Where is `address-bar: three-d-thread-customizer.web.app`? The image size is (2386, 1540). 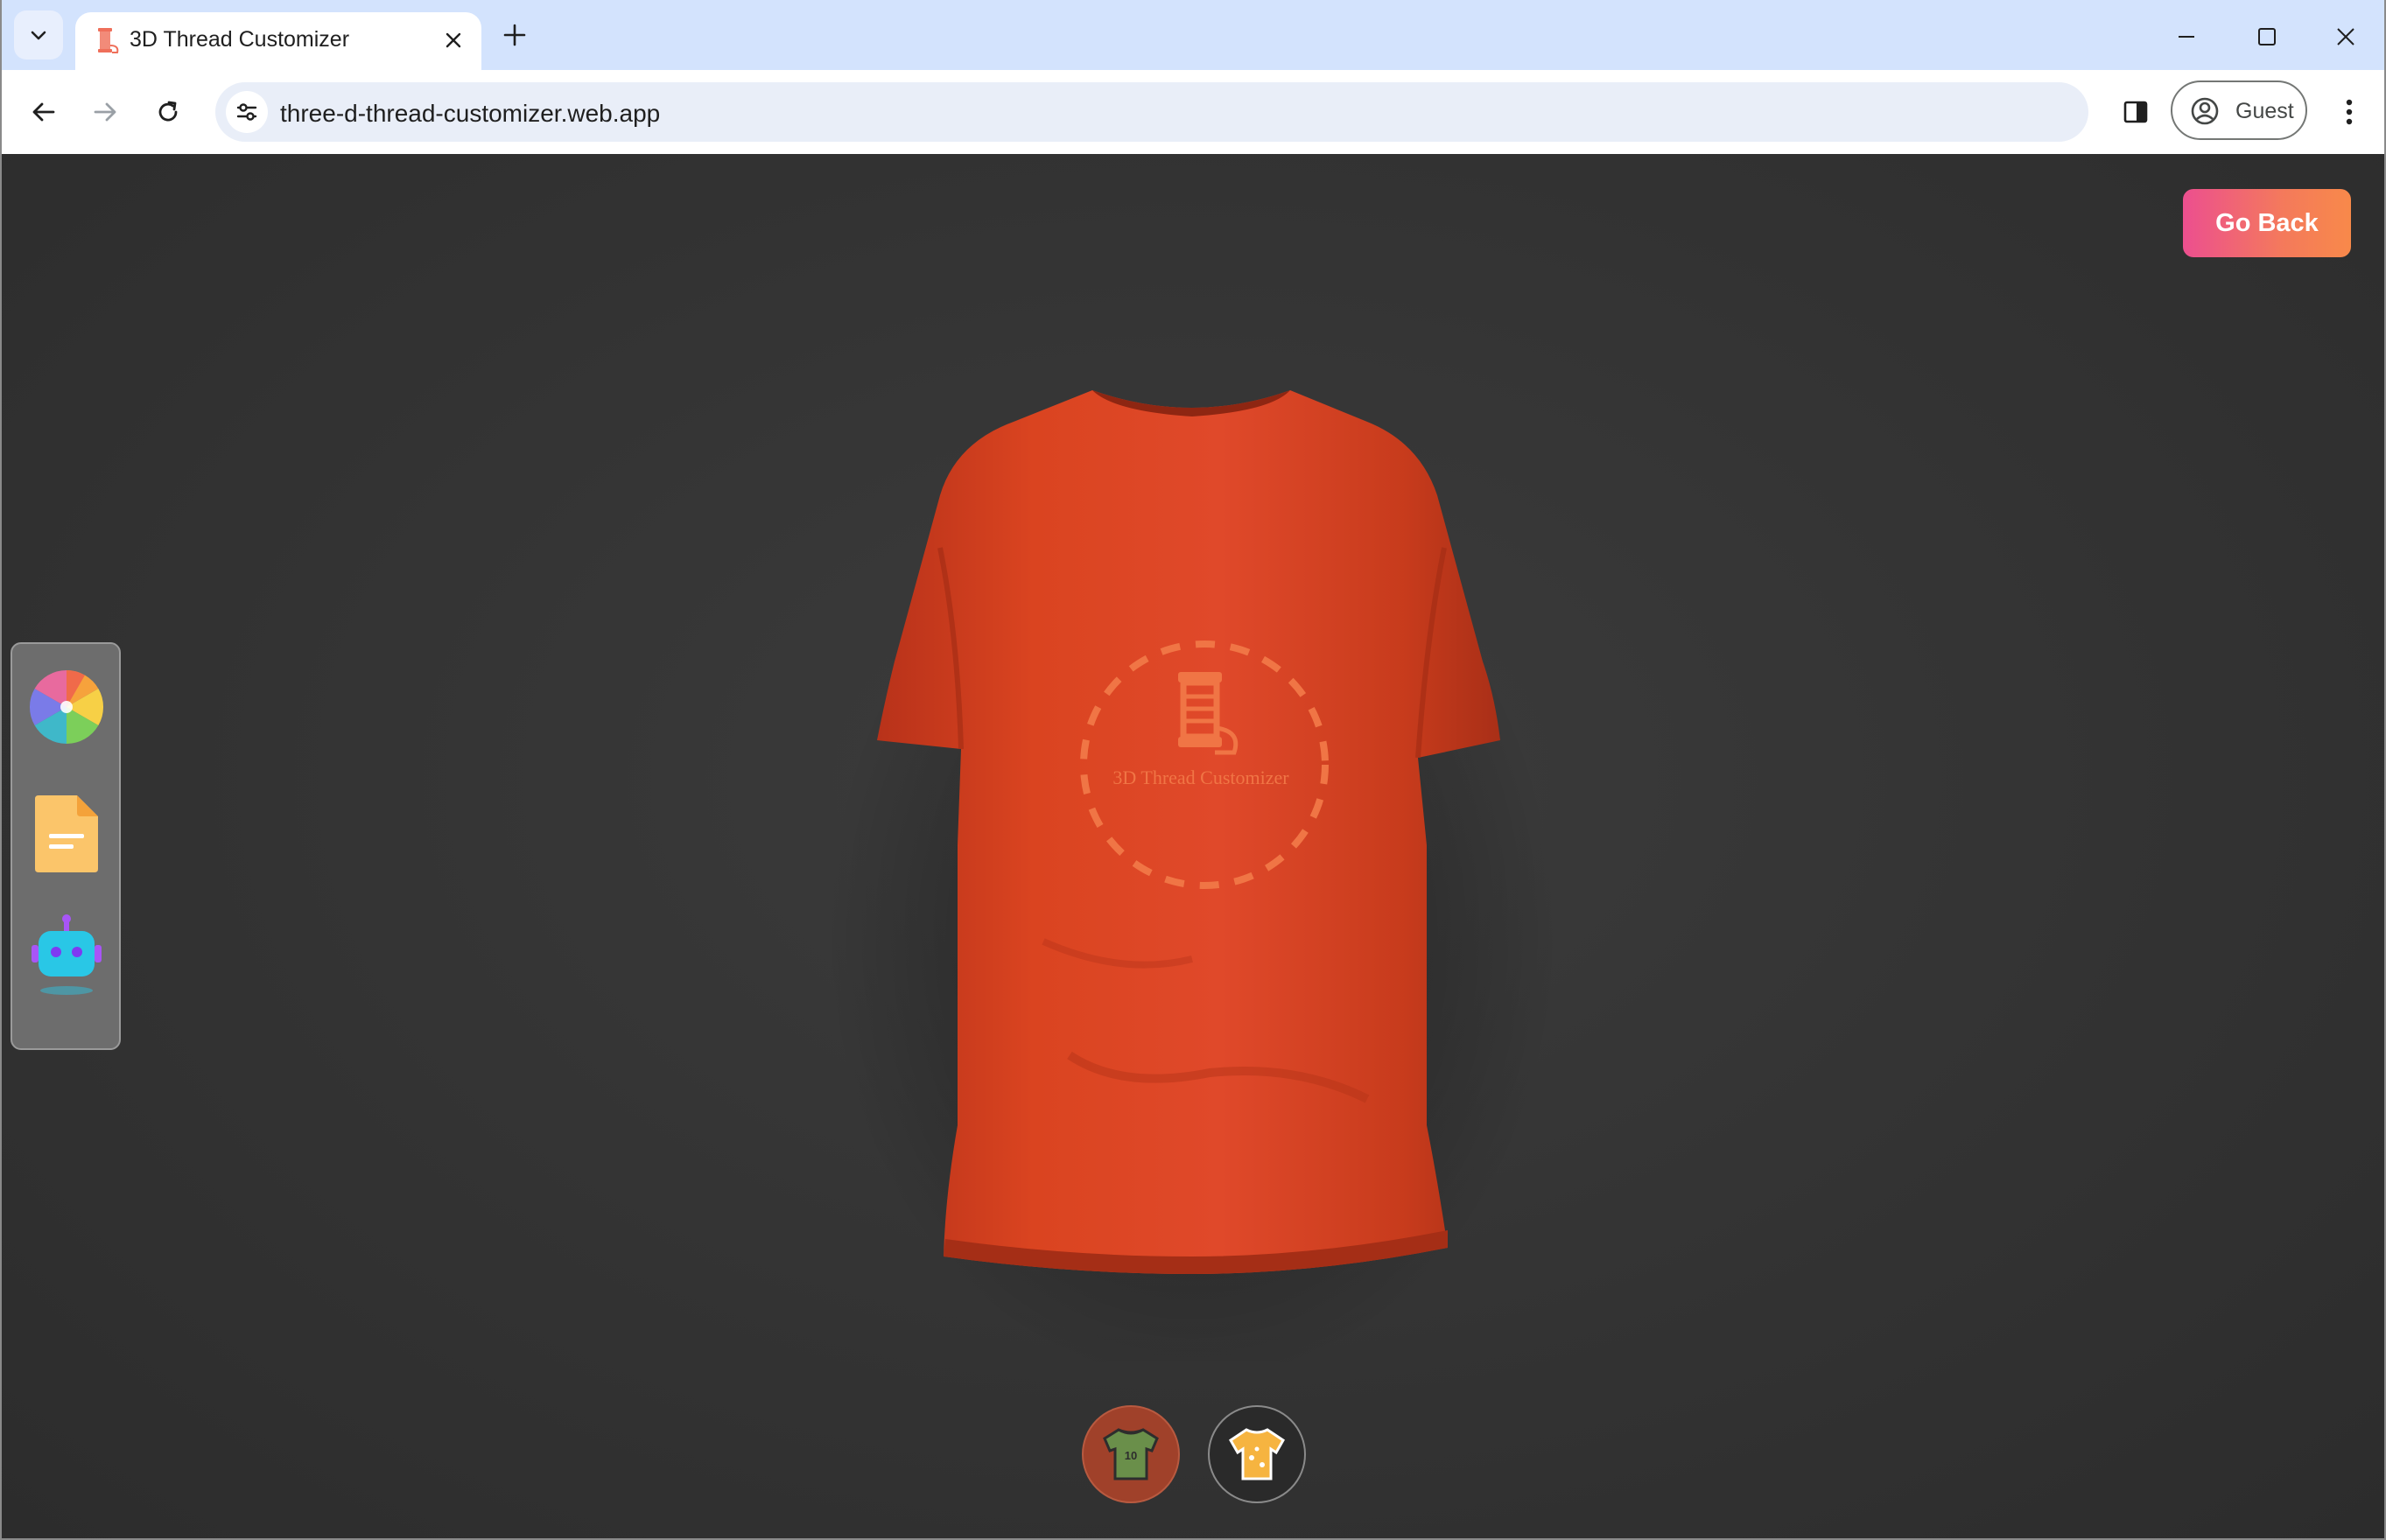 address-bar: three-d-thread-customizer.web.app is located at coordinates (1151, 112).